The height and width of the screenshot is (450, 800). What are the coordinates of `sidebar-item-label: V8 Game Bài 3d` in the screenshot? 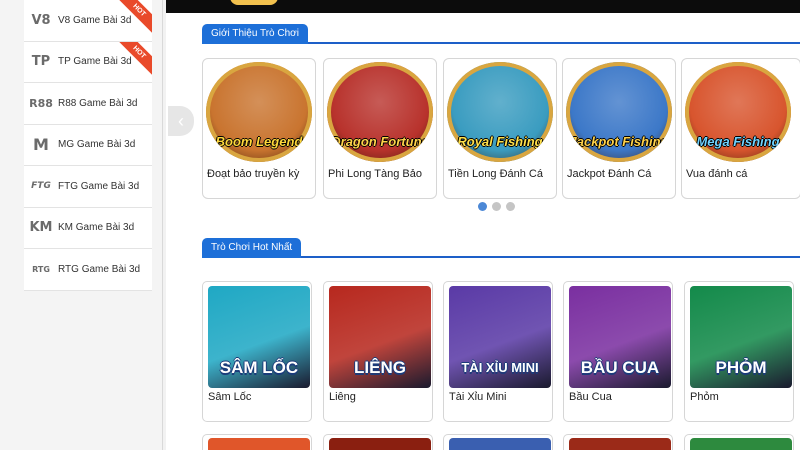 It's located at (95, 20).